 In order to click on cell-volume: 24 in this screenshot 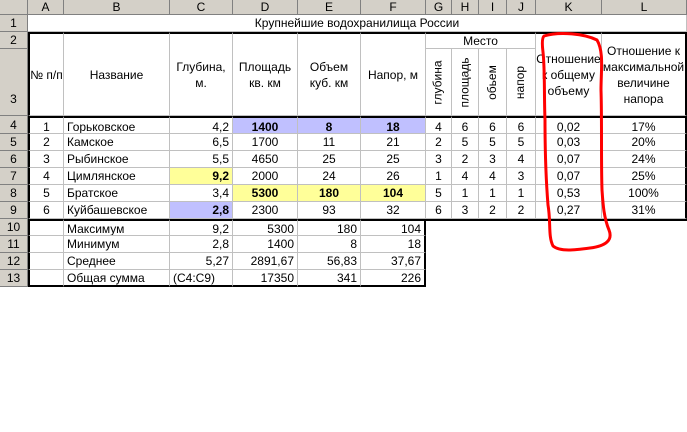, I will do `click(329, 176)`.